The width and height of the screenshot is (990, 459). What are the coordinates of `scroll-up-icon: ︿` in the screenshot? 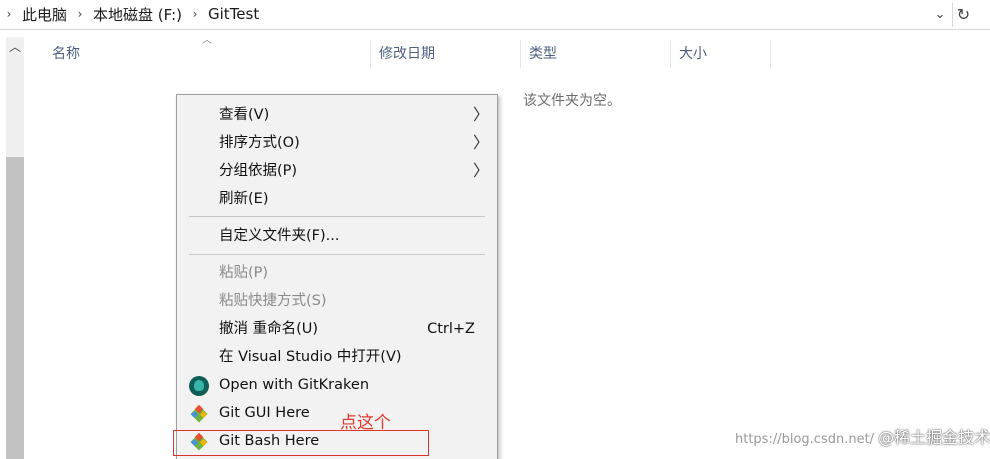 It's located at (15, 47).